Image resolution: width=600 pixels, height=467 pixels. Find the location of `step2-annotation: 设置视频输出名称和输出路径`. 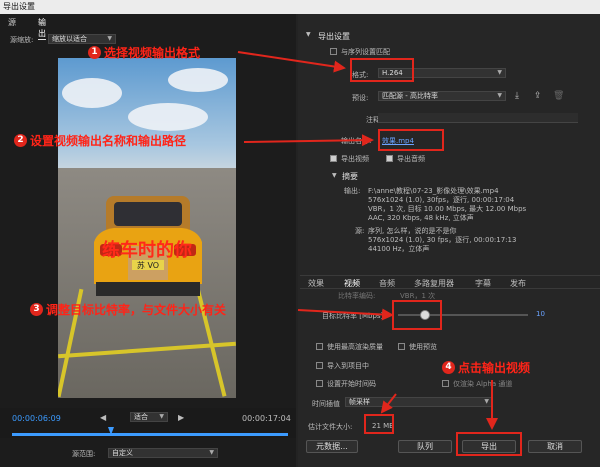

step2-annotation: 设置视频输出名称和输出路径 is located at coordinates (108, 141).